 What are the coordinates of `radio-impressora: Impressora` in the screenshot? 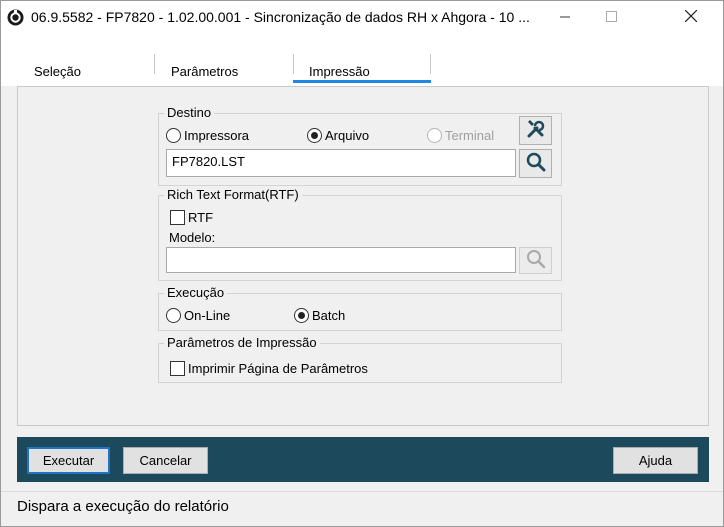 It's located at (207, 135).